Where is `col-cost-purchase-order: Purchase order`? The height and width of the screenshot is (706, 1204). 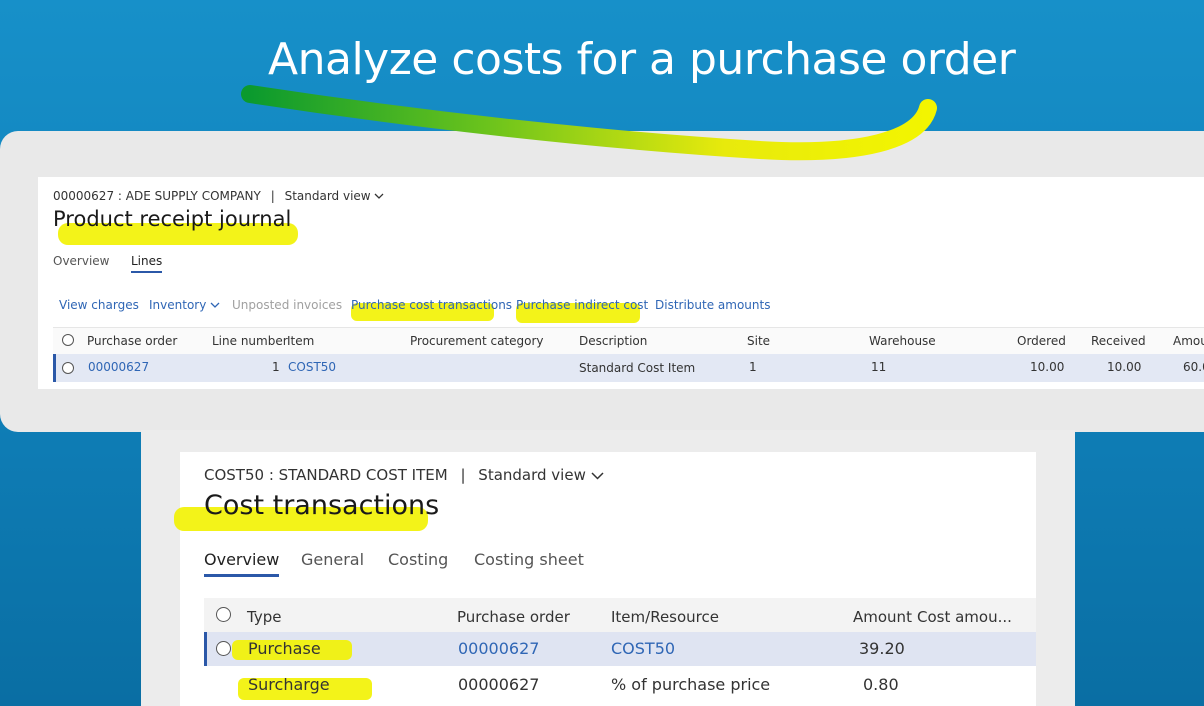 col-cost-purchase-order: Purchase order is located at coordinates (513, 617).